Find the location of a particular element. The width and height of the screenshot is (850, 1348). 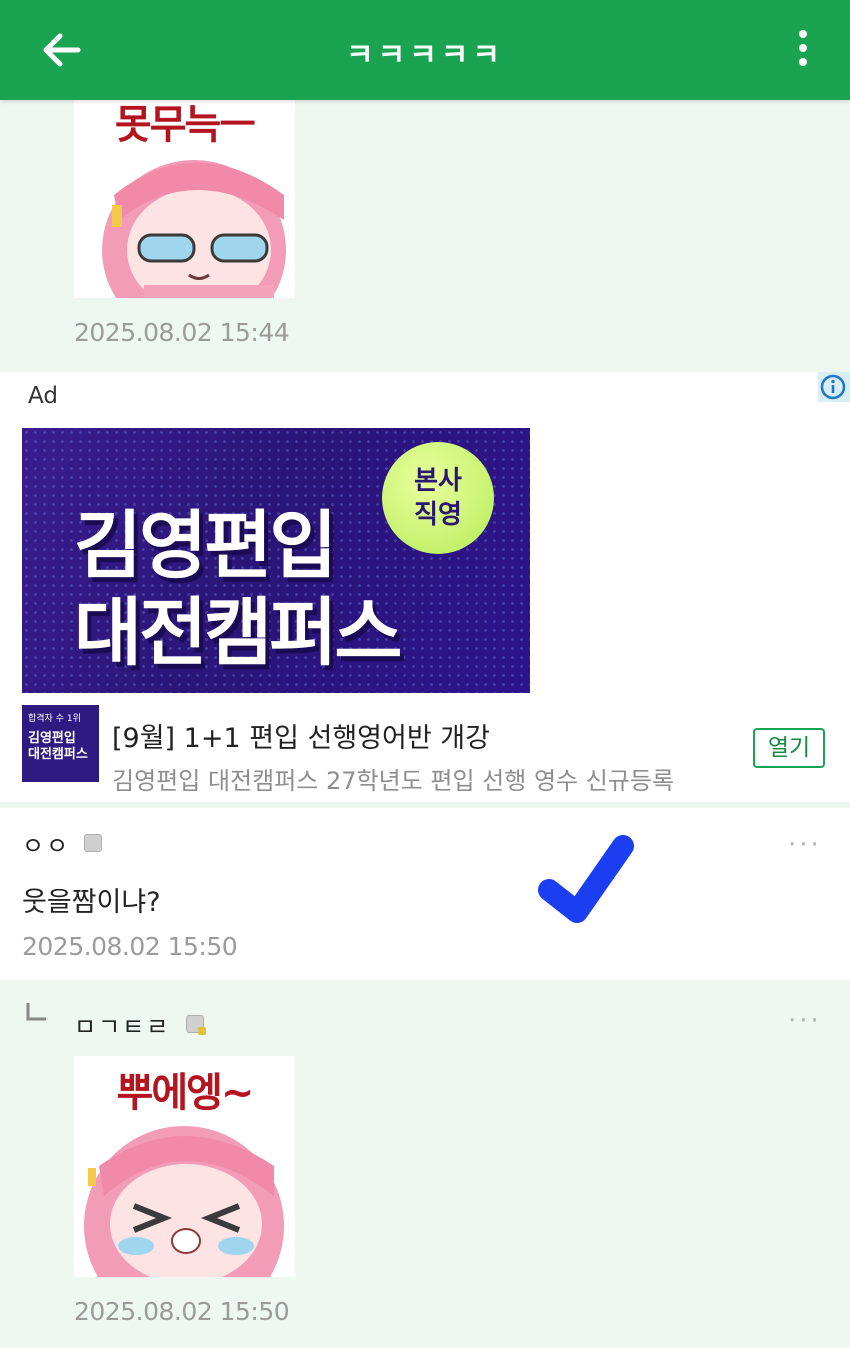

reply-timestamp: 2025.08.02 15:50 is located at coordinates (182, 1311).